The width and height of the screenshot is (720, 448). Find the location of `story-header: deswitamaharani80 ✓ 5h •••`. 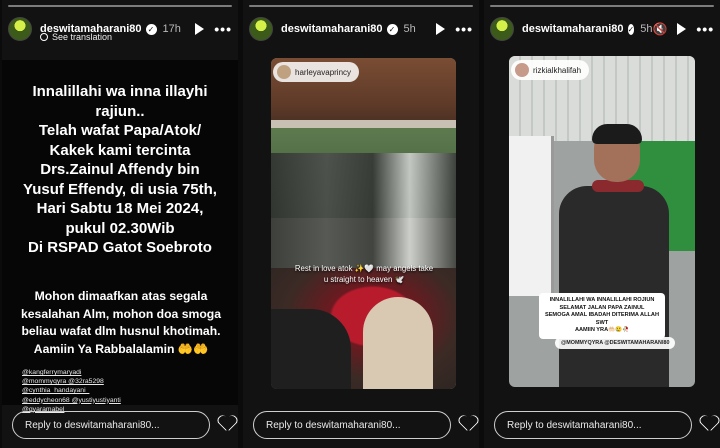

story-header: deswitamaharani80 ✓ 5h ••• is located at coordinates (361, 29).